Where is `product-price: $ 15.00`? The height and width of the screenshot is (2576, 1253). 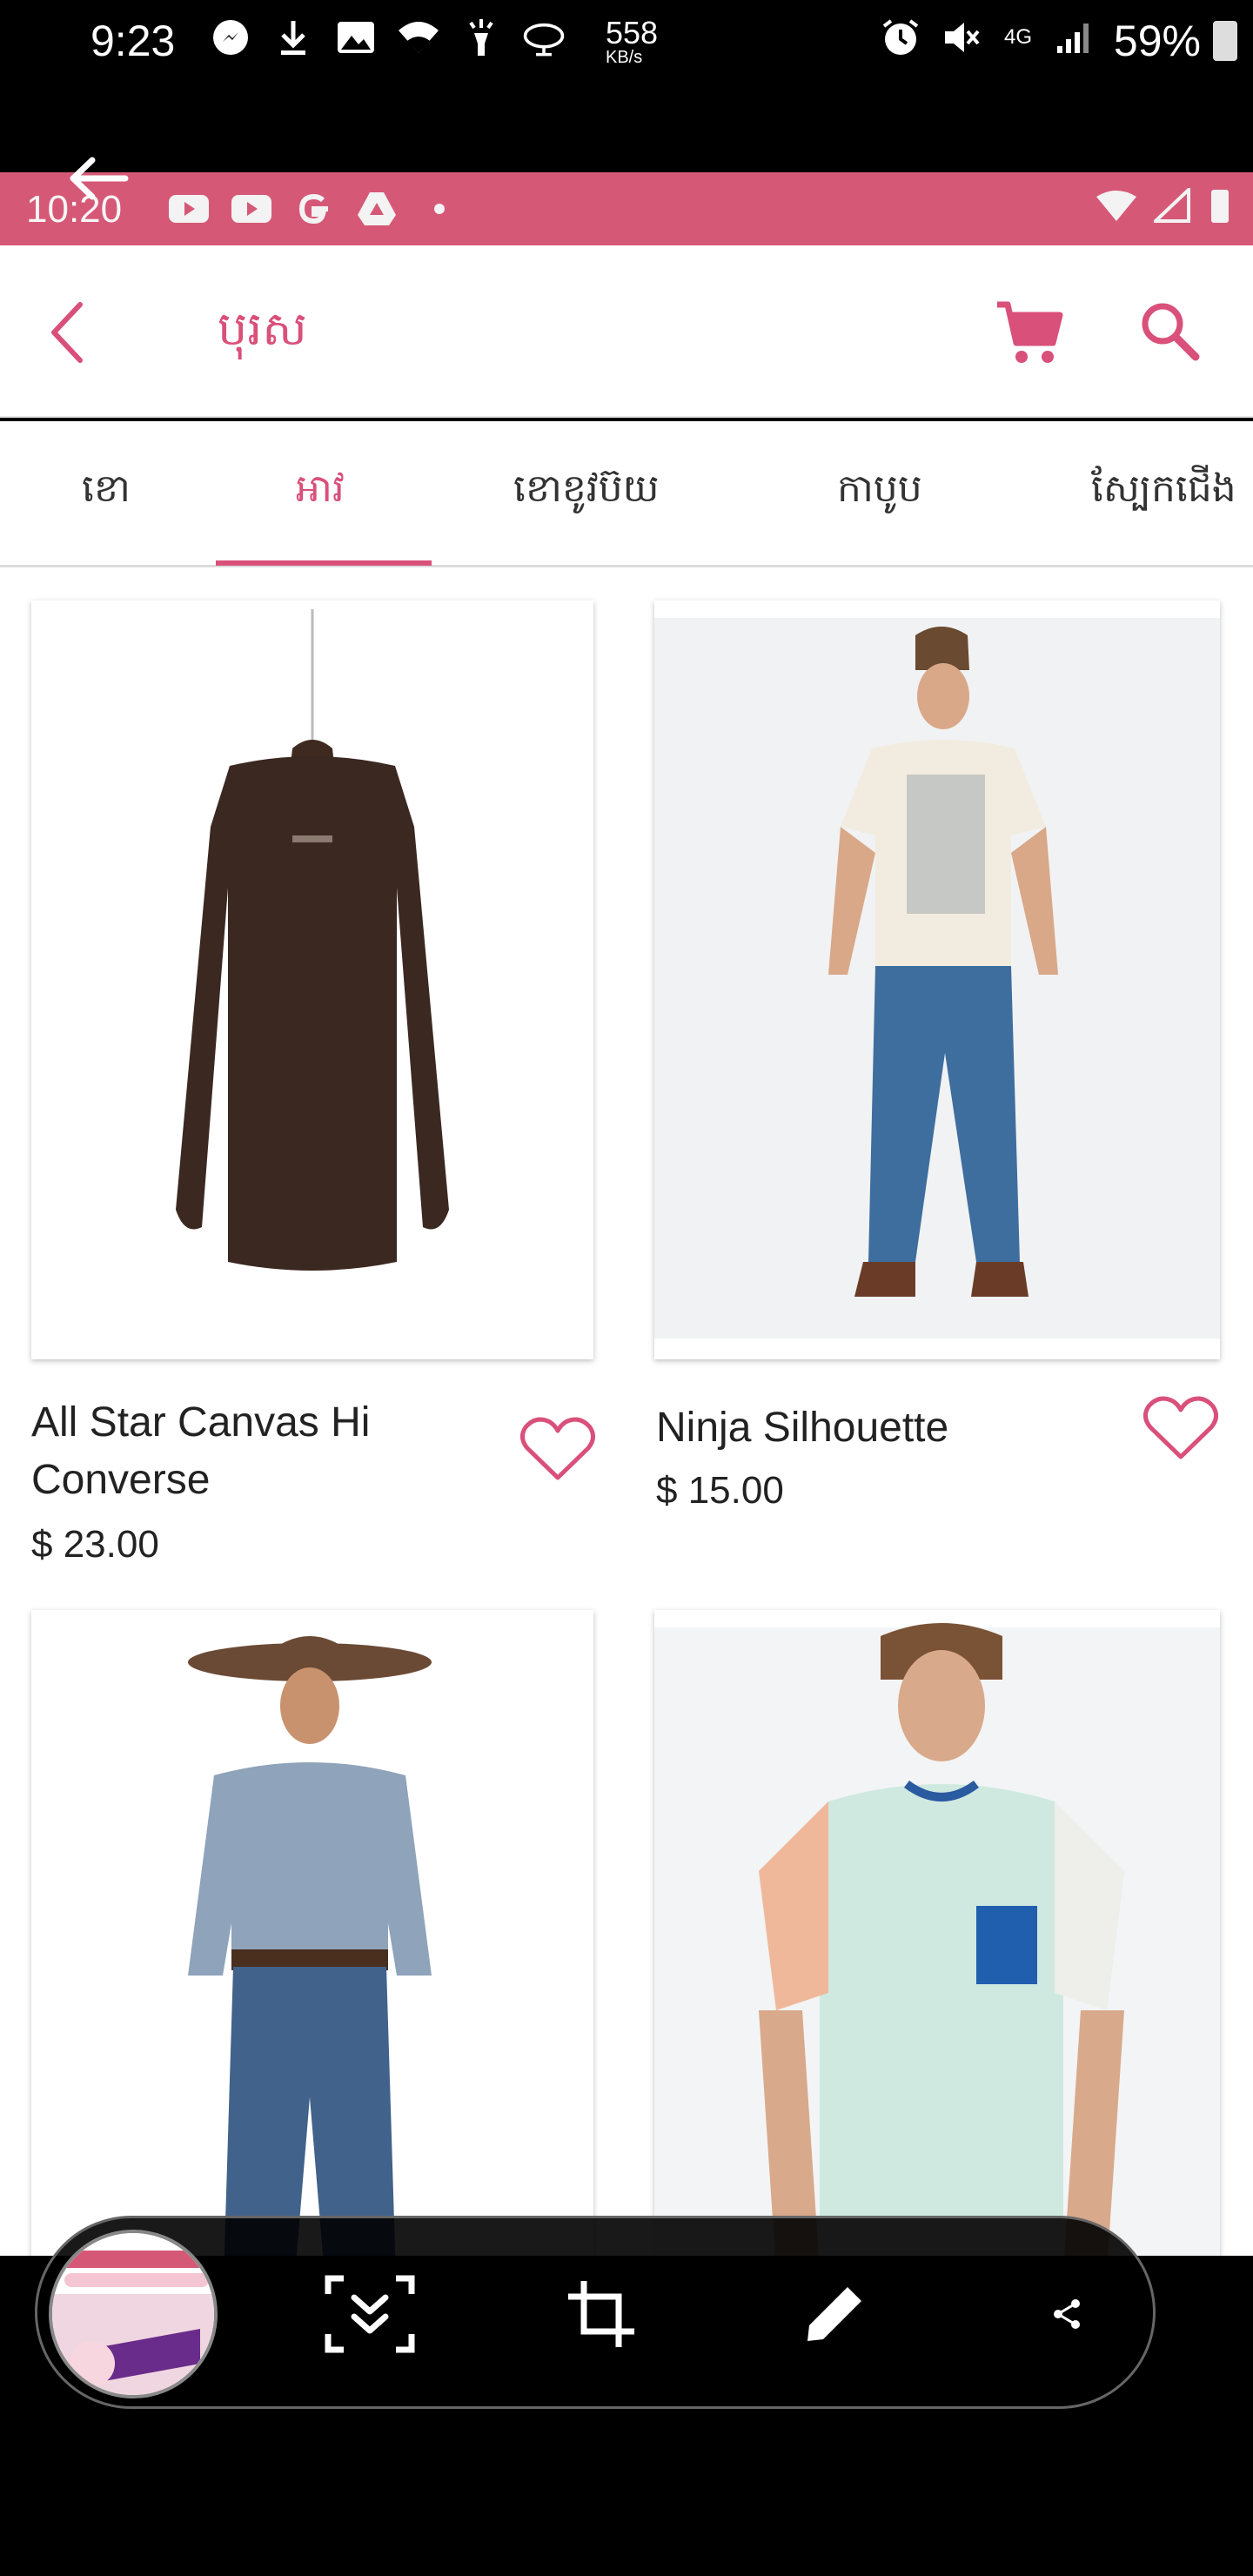 product-price: $ 15.00 is located at coordinates (720, 1490).